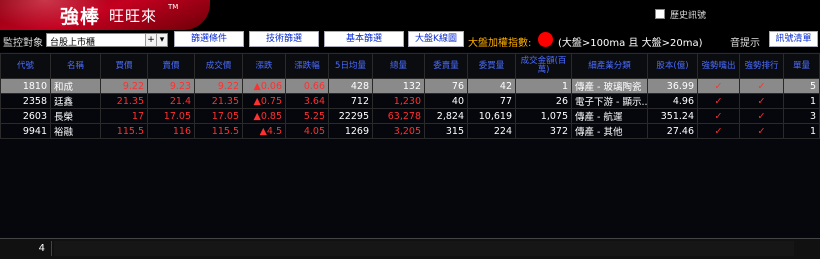 This screenshot has height=259, width=820. Describe the element at coordinates (609, 116) in the screenshot. I see `cell-industry: 傳產 - 航運` at that location.